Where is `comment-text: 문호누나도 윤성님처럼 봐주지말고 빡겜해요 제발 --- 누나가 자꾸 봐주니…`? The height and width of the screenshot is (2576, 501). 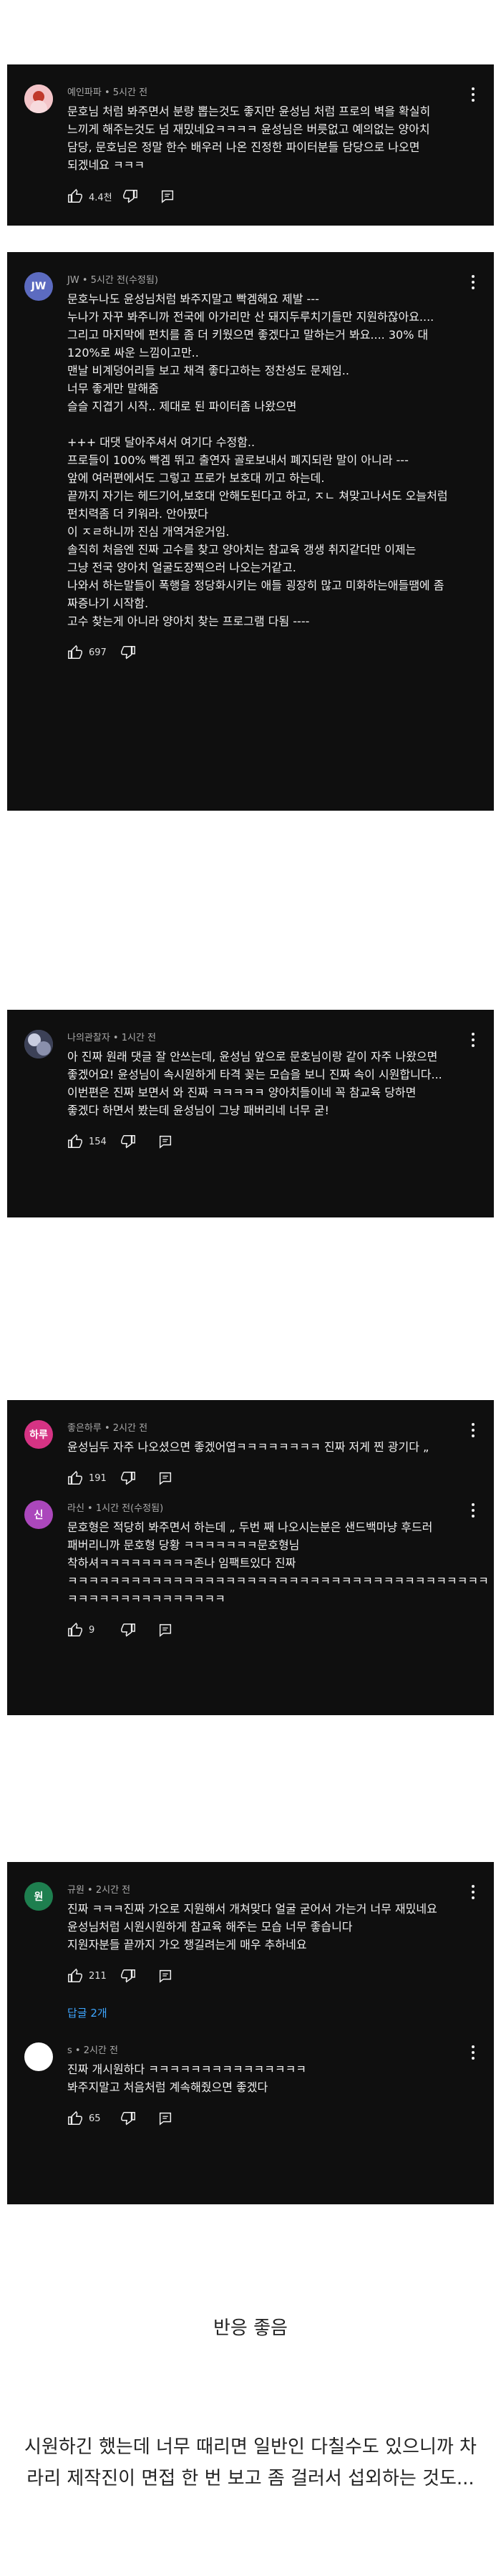
comment-text: 문호누나도 윤성님처럼 봐주지말고 빡겜해요 제발 --- 누나가 자꾸 봐주니… is located at coordinates (257, 460).